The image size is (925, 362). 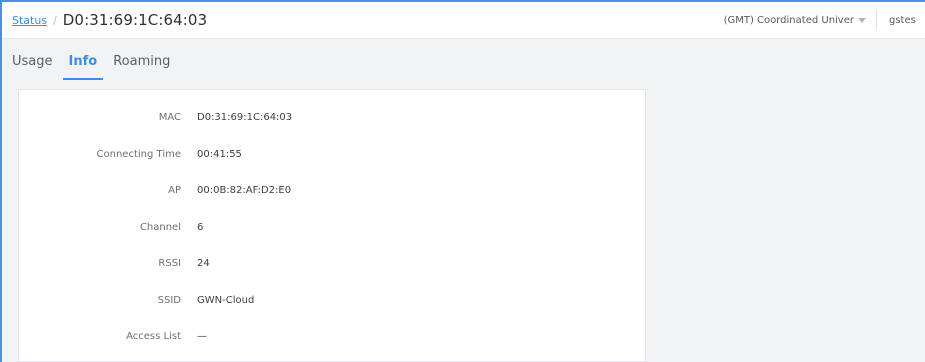 I want to click on info-value: 24, so click(x=203, y=263).